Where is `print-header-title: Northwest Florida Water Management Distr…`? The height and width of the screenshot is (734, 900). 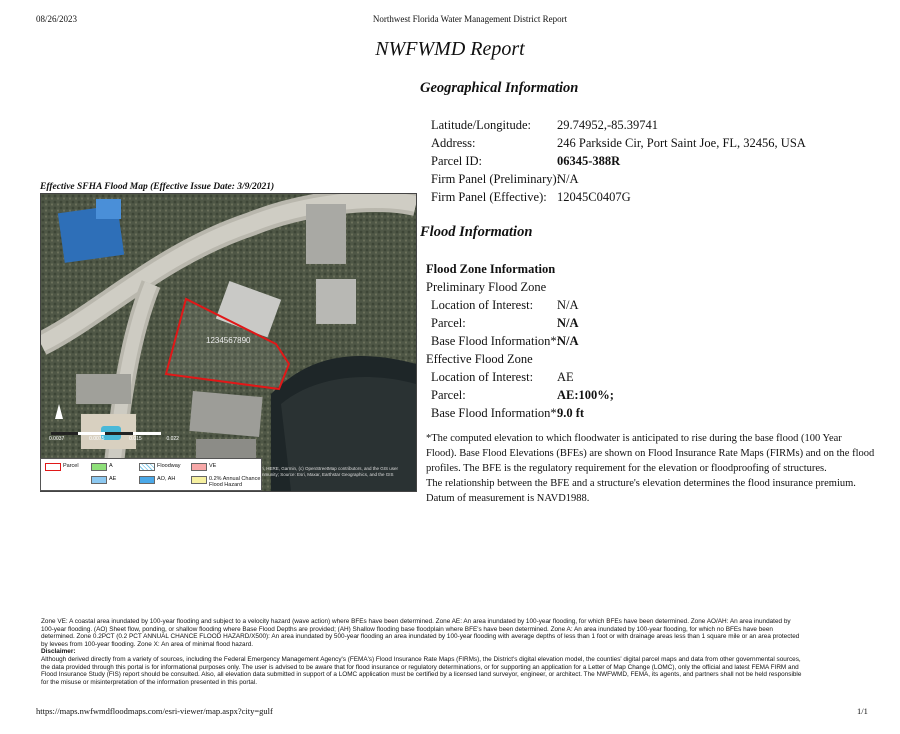 print-header-title: Northwest Florida Water Management Distr… is located at coordinates (470, 19).